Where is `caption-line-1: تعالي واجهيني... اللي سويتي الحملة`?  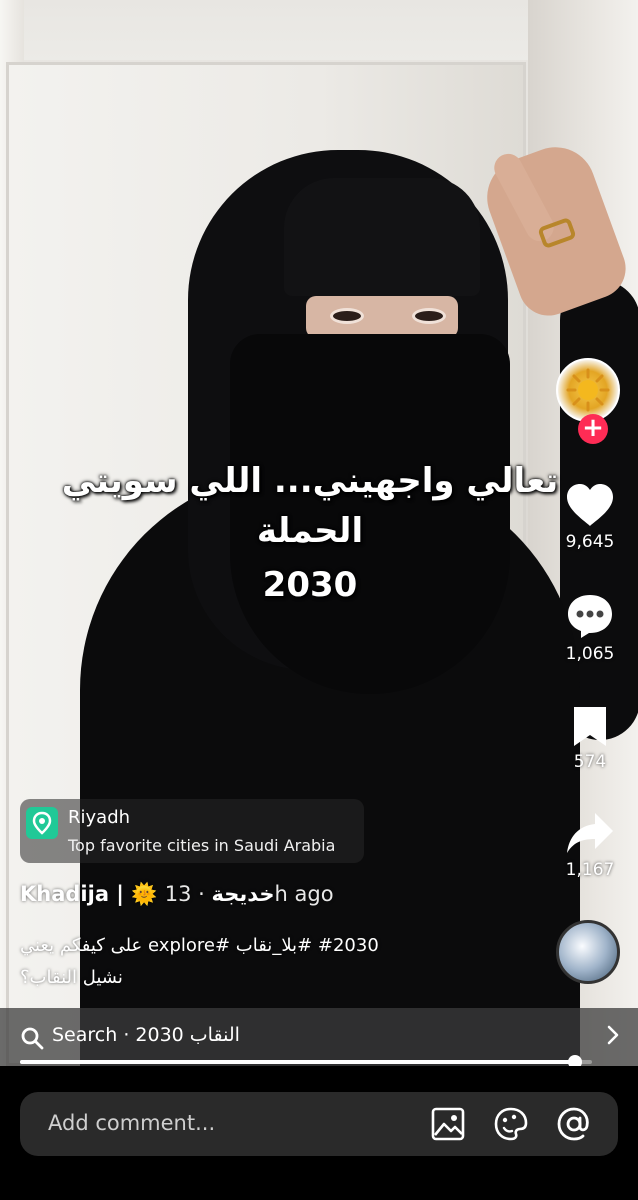
caption-line-1: تعالي واجهيني... اللي سويتي الحملة is located at coordinates (310, 506).